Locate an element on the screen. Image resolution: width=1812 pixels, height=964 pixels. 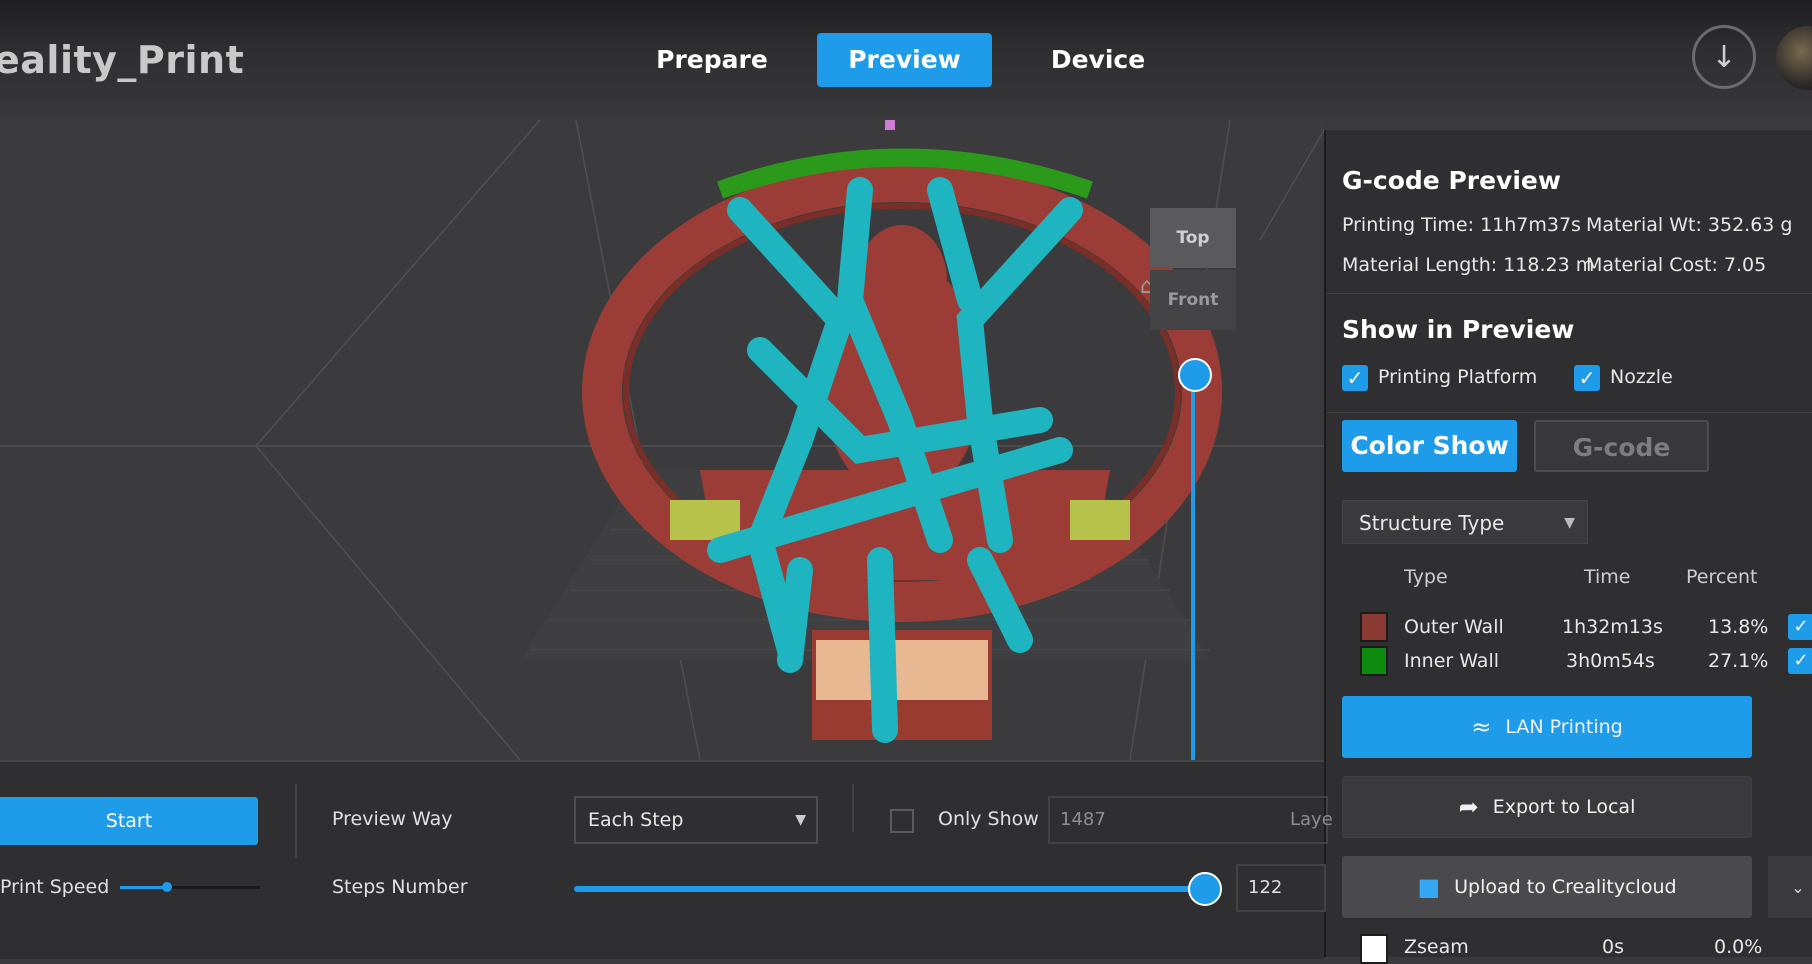
material-length: Material Length: 118.23 m is located at coordinates (1468, 265).